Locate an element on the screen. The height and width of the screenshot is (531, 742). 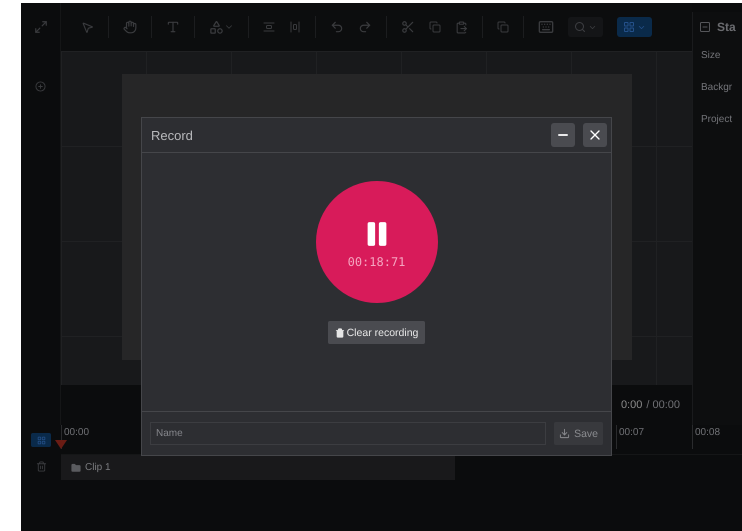
expand-icon is located at coordinates (41, 27).